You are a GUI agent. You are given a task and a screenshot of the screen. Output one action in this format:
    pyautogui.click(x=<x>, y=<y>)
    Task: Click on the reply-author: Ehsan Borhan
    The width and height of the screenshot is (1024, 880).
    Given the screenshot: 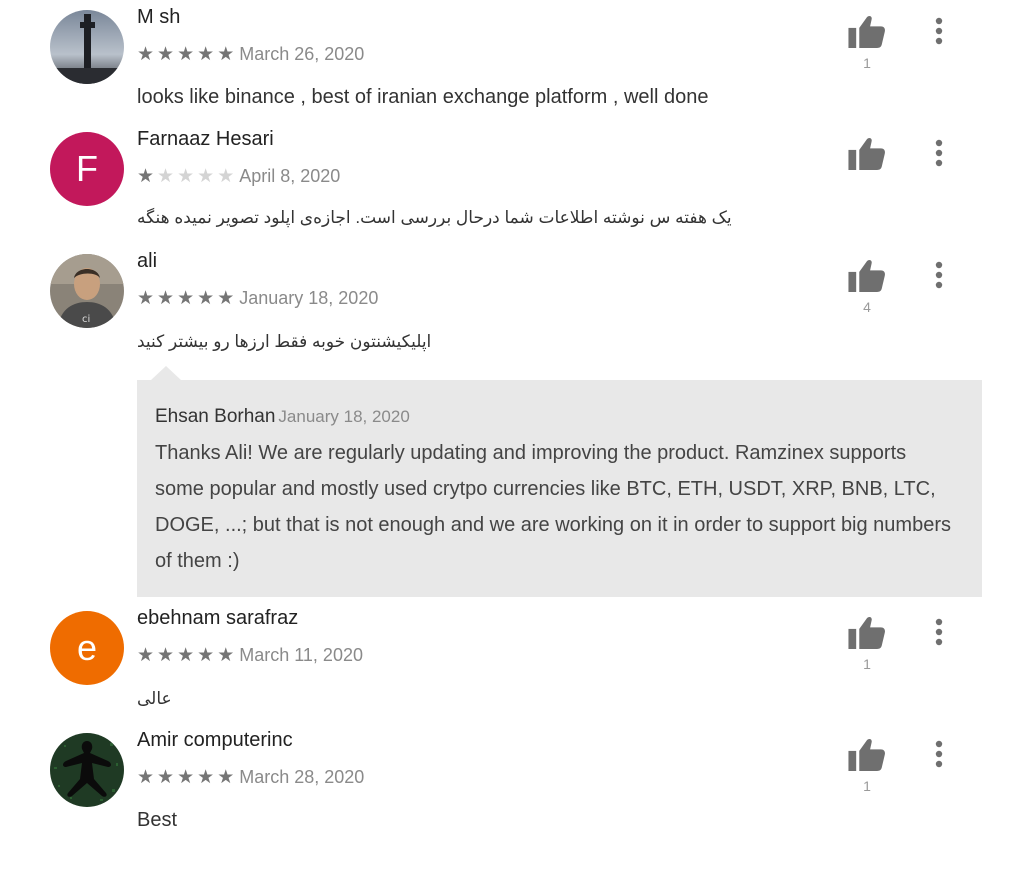 What is the action you would take?
    pyautogui.click(x=215, y=416)
    